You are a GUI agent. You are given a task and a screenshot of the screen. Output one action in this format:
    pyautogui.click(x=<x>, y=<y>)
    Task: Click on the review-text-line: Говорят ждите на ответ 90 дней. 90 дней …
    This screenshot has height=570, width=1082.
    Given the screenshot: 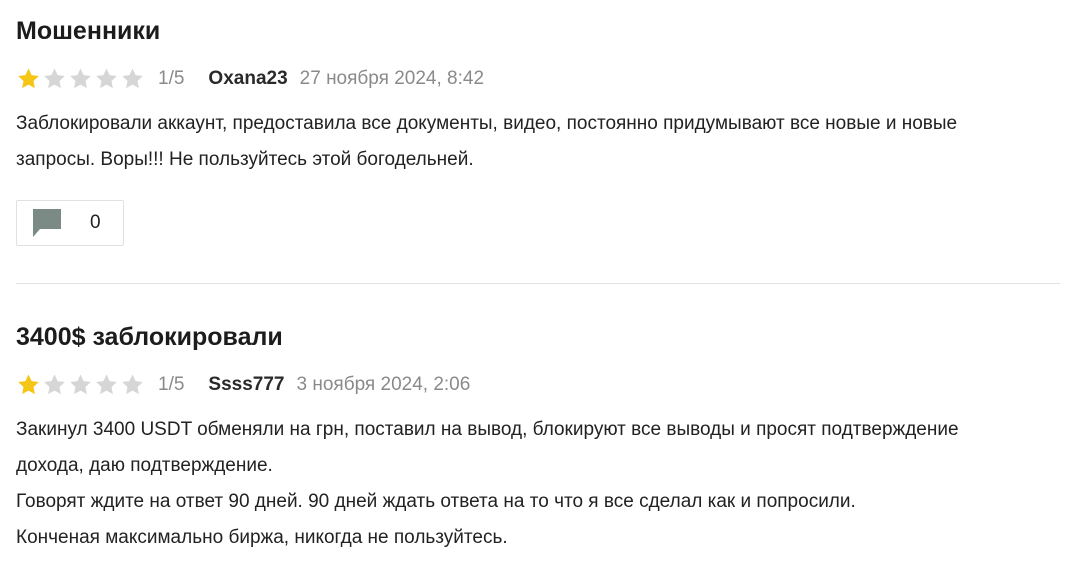 What is the action you would take?
    pyautogui.click(x=436, y=501)
    